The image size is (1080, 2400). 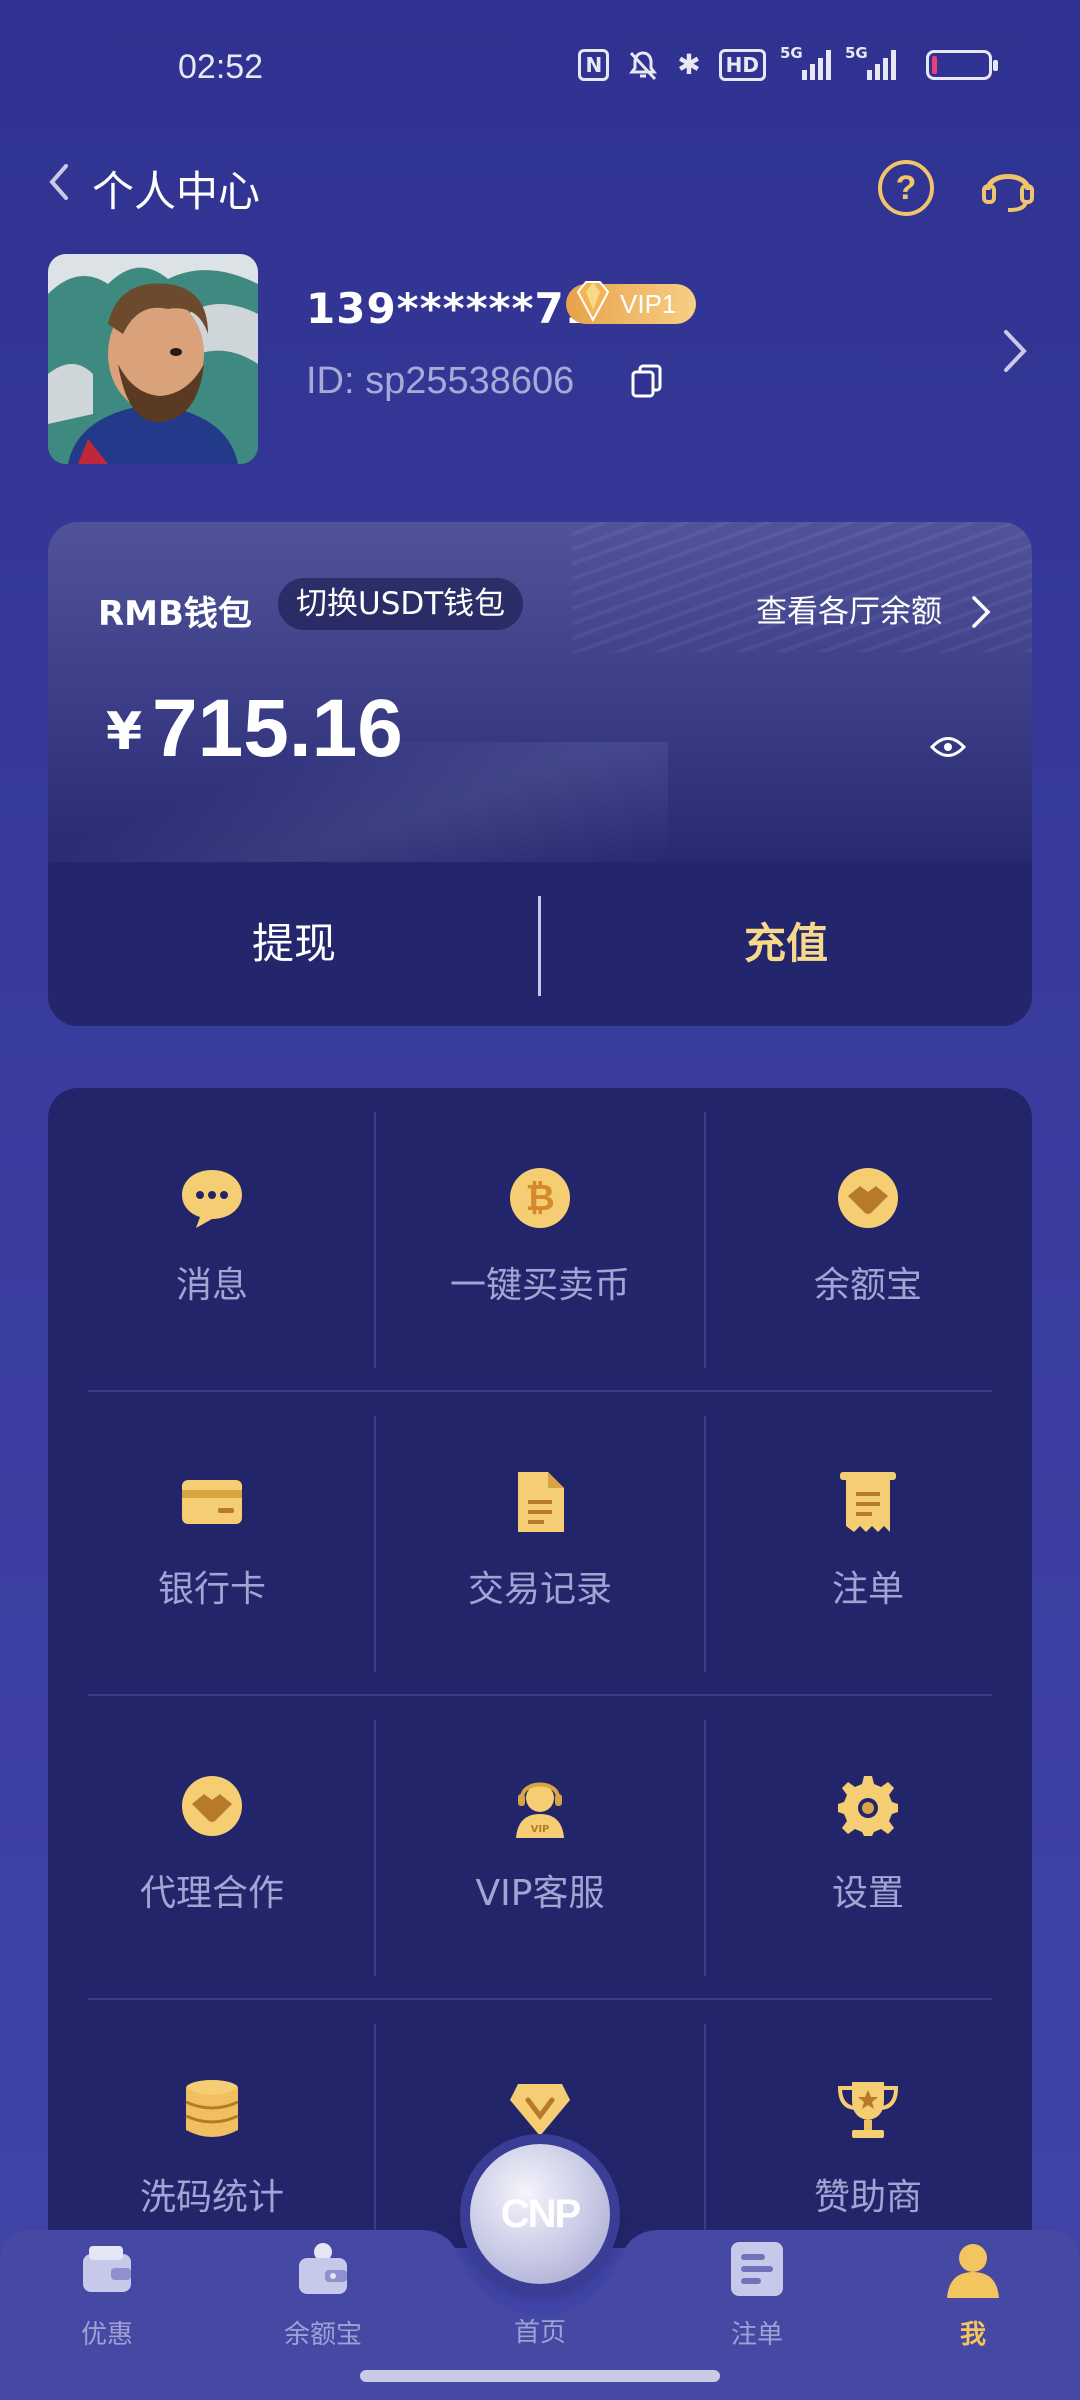 What do you see at coordinates (440, 381) in the screenshot?
I see `user-id: ID: sp25538606` at bounding box center [440, 381].